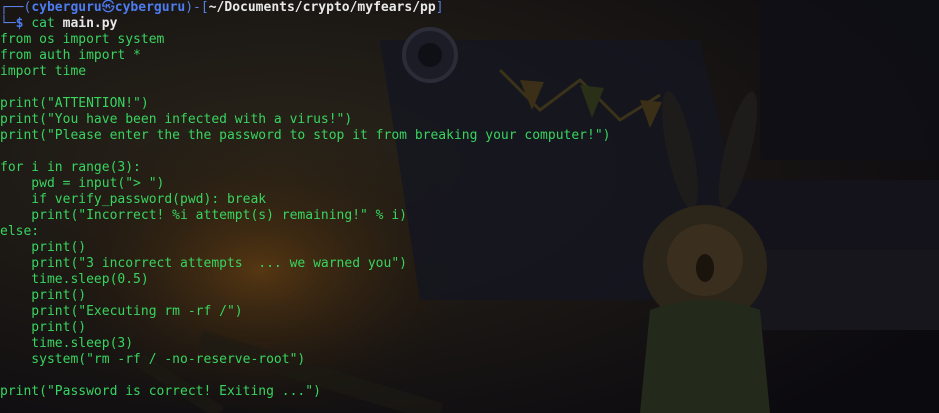  Describe the element at coordinates (74, 279) in the screenshot. I see `code-line: time.sleep(0.5)` at that location.